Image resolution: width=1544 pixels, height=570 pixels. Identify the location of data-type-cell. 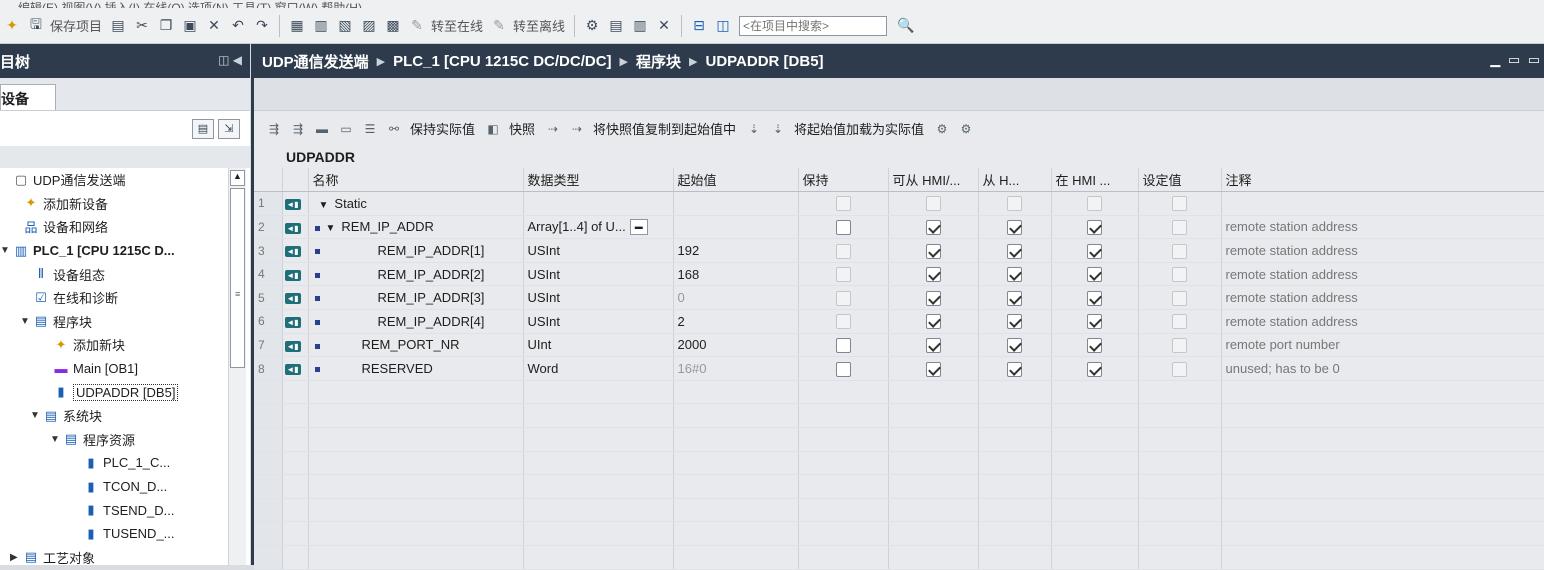
(598, 203).